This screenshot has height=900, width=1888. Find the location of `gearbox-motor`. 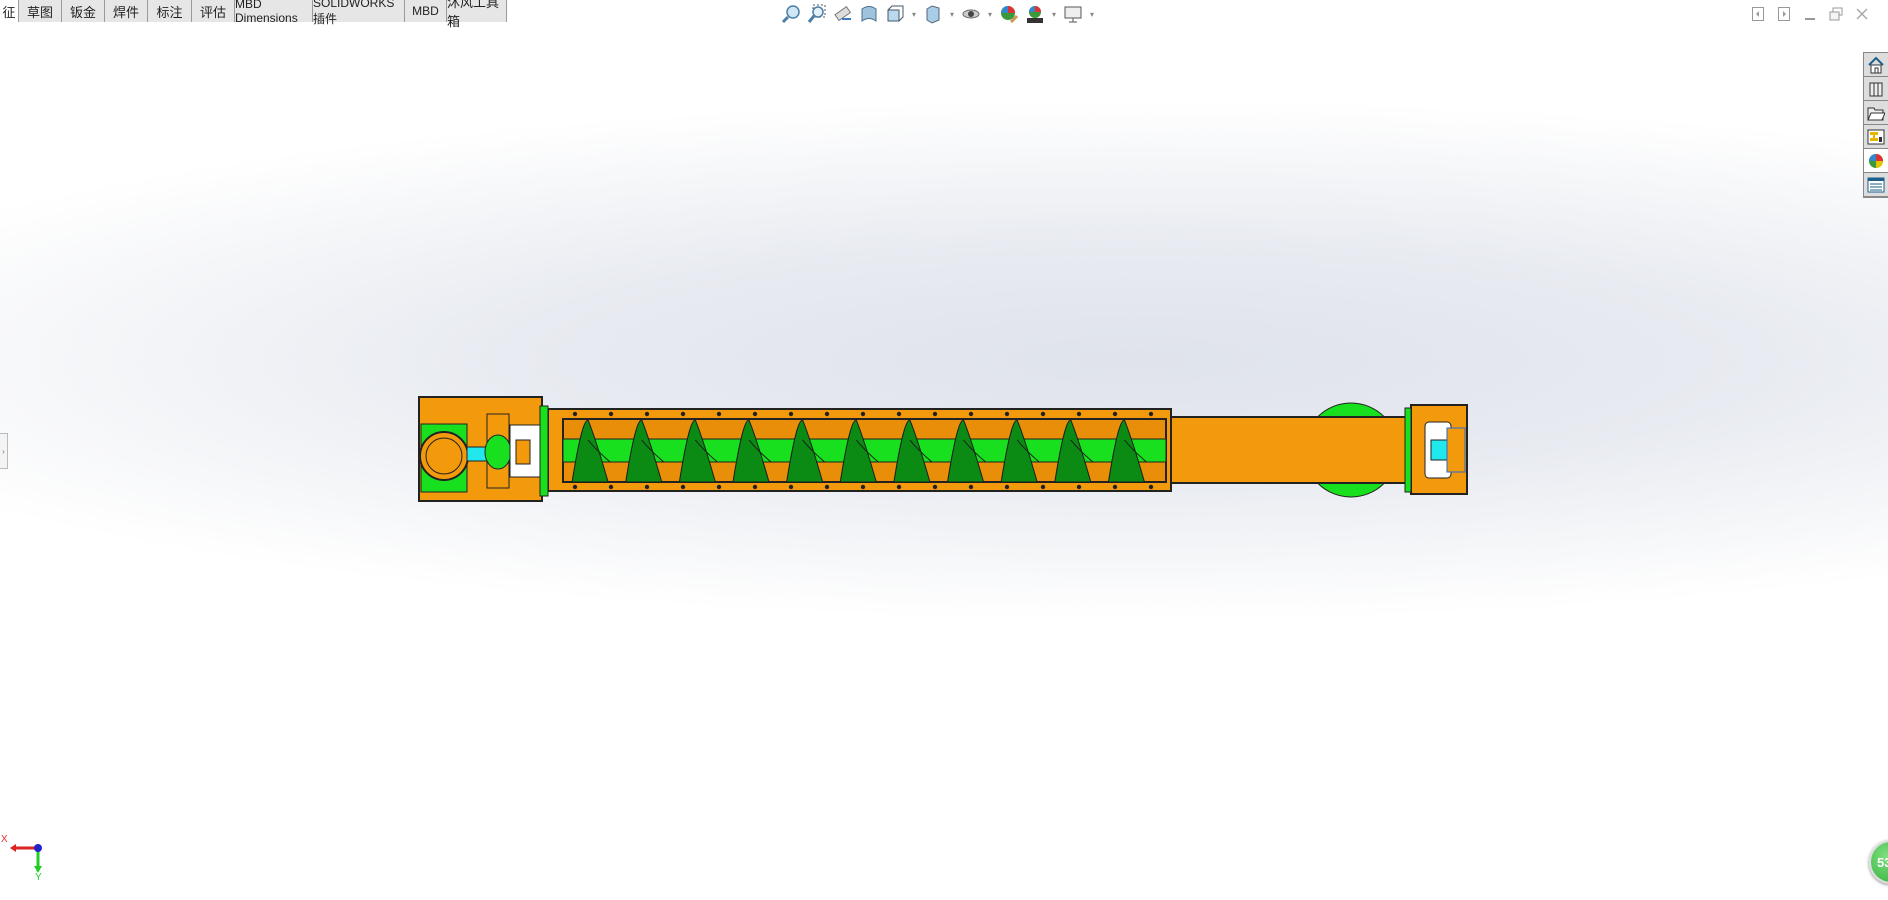

gearbox-motor is located at coordinates (444, 456).